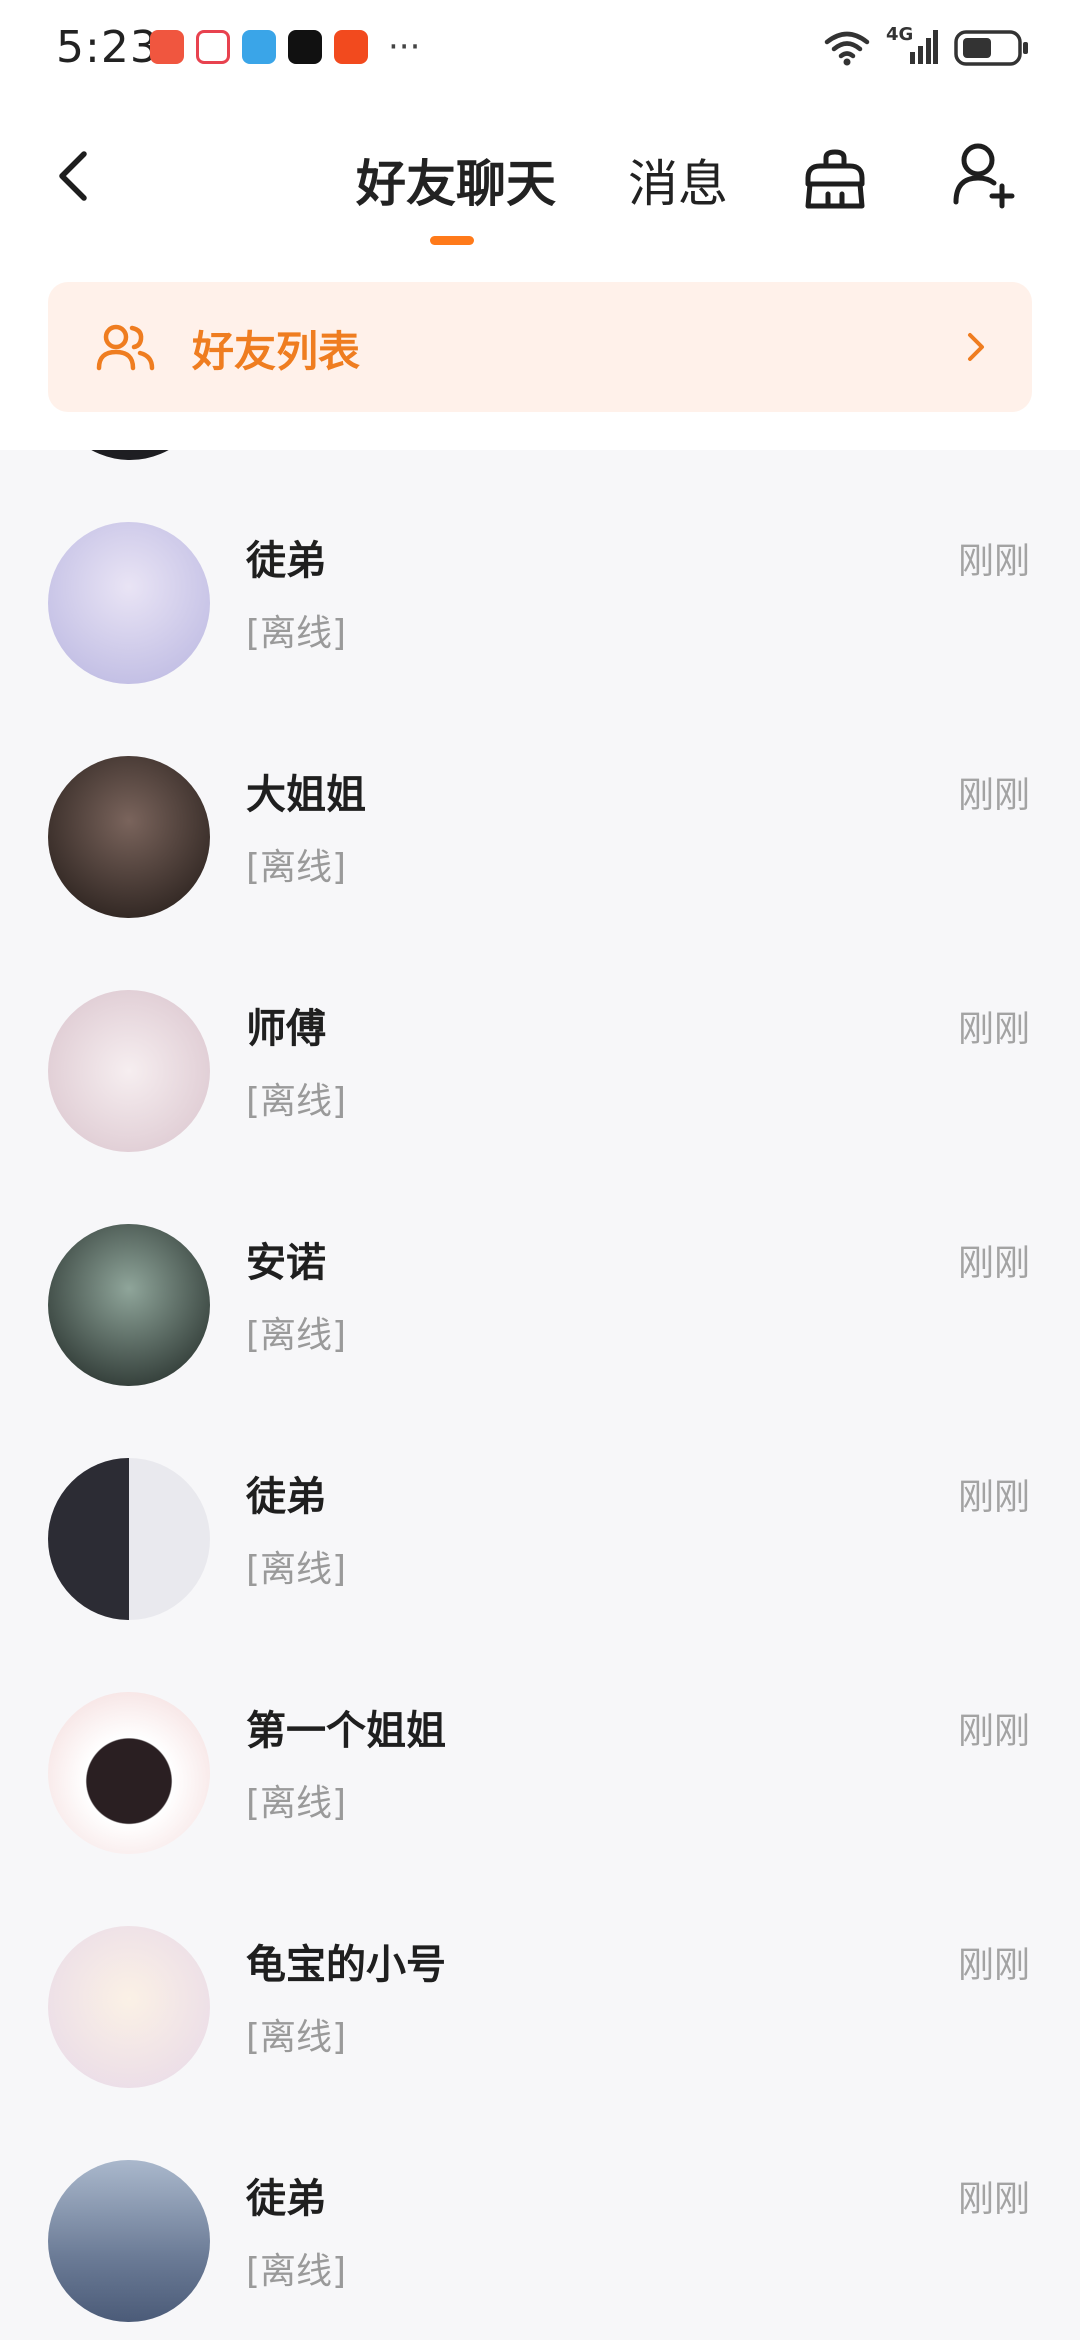  I want to click on chat-row: 师傅 [离线] 刚刚, so click(540, 1107).